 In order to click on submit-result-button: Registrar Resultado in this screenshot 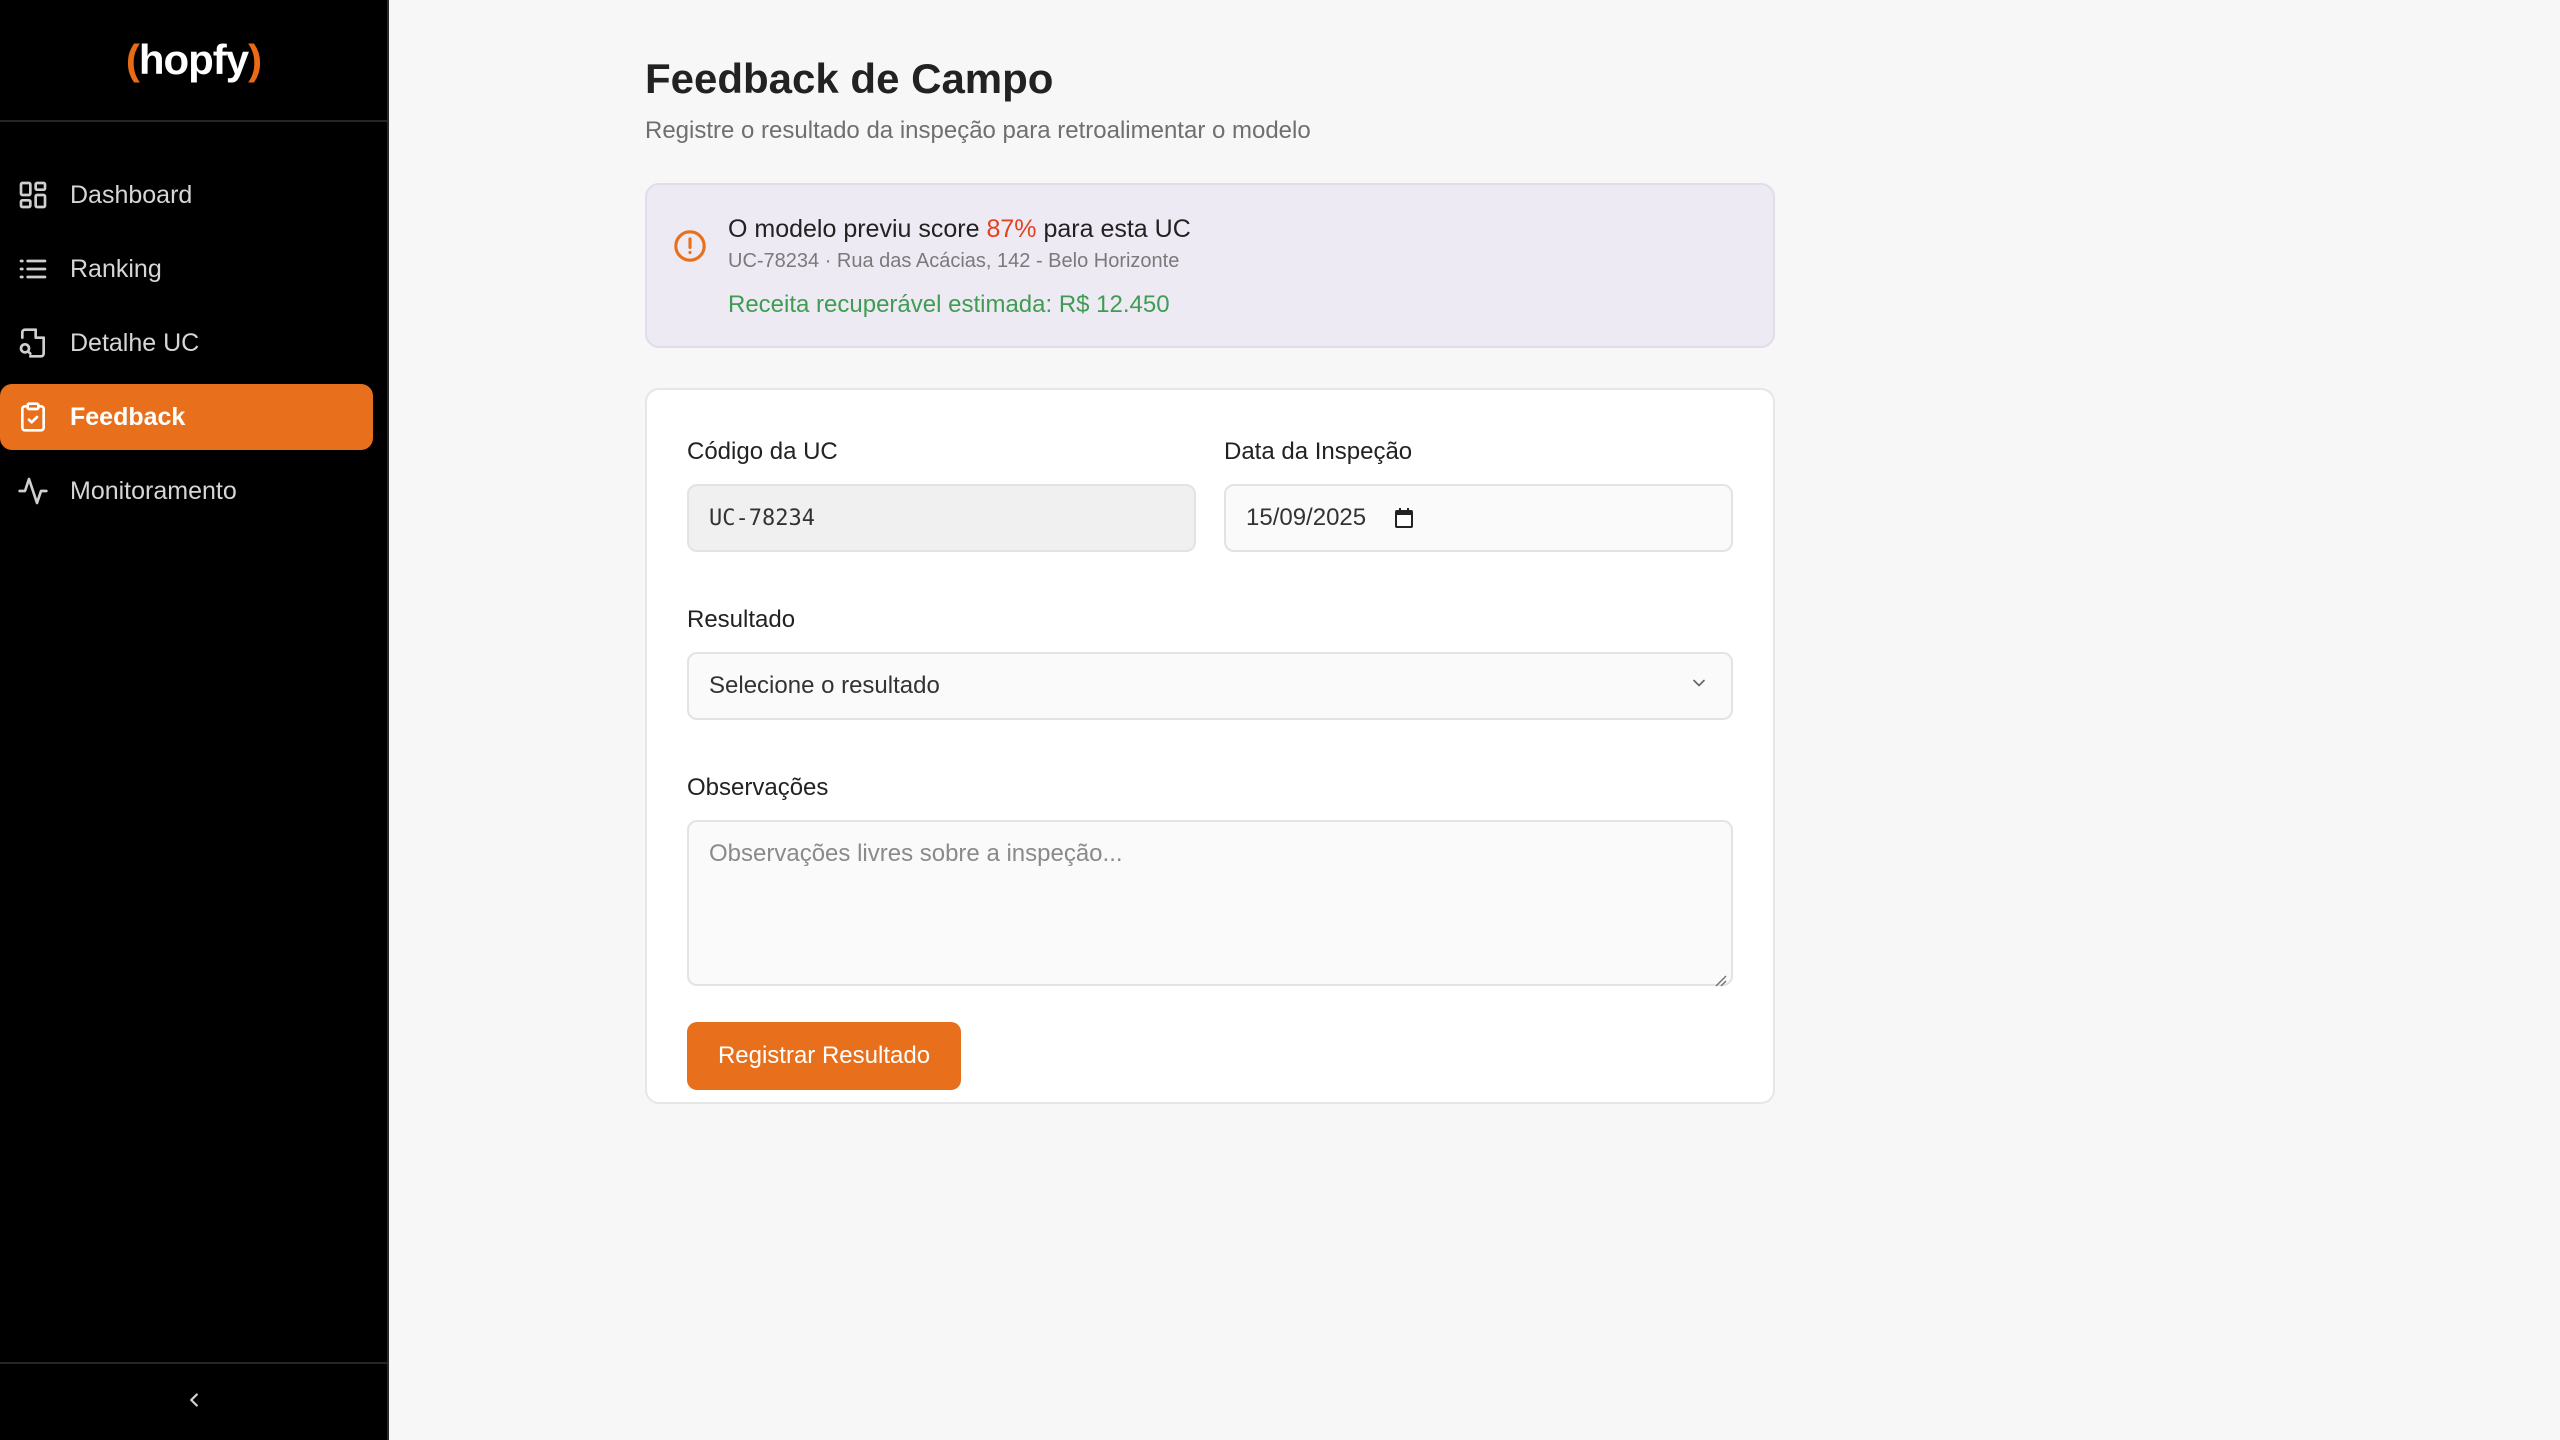, I will do `click(824, 1056)`.